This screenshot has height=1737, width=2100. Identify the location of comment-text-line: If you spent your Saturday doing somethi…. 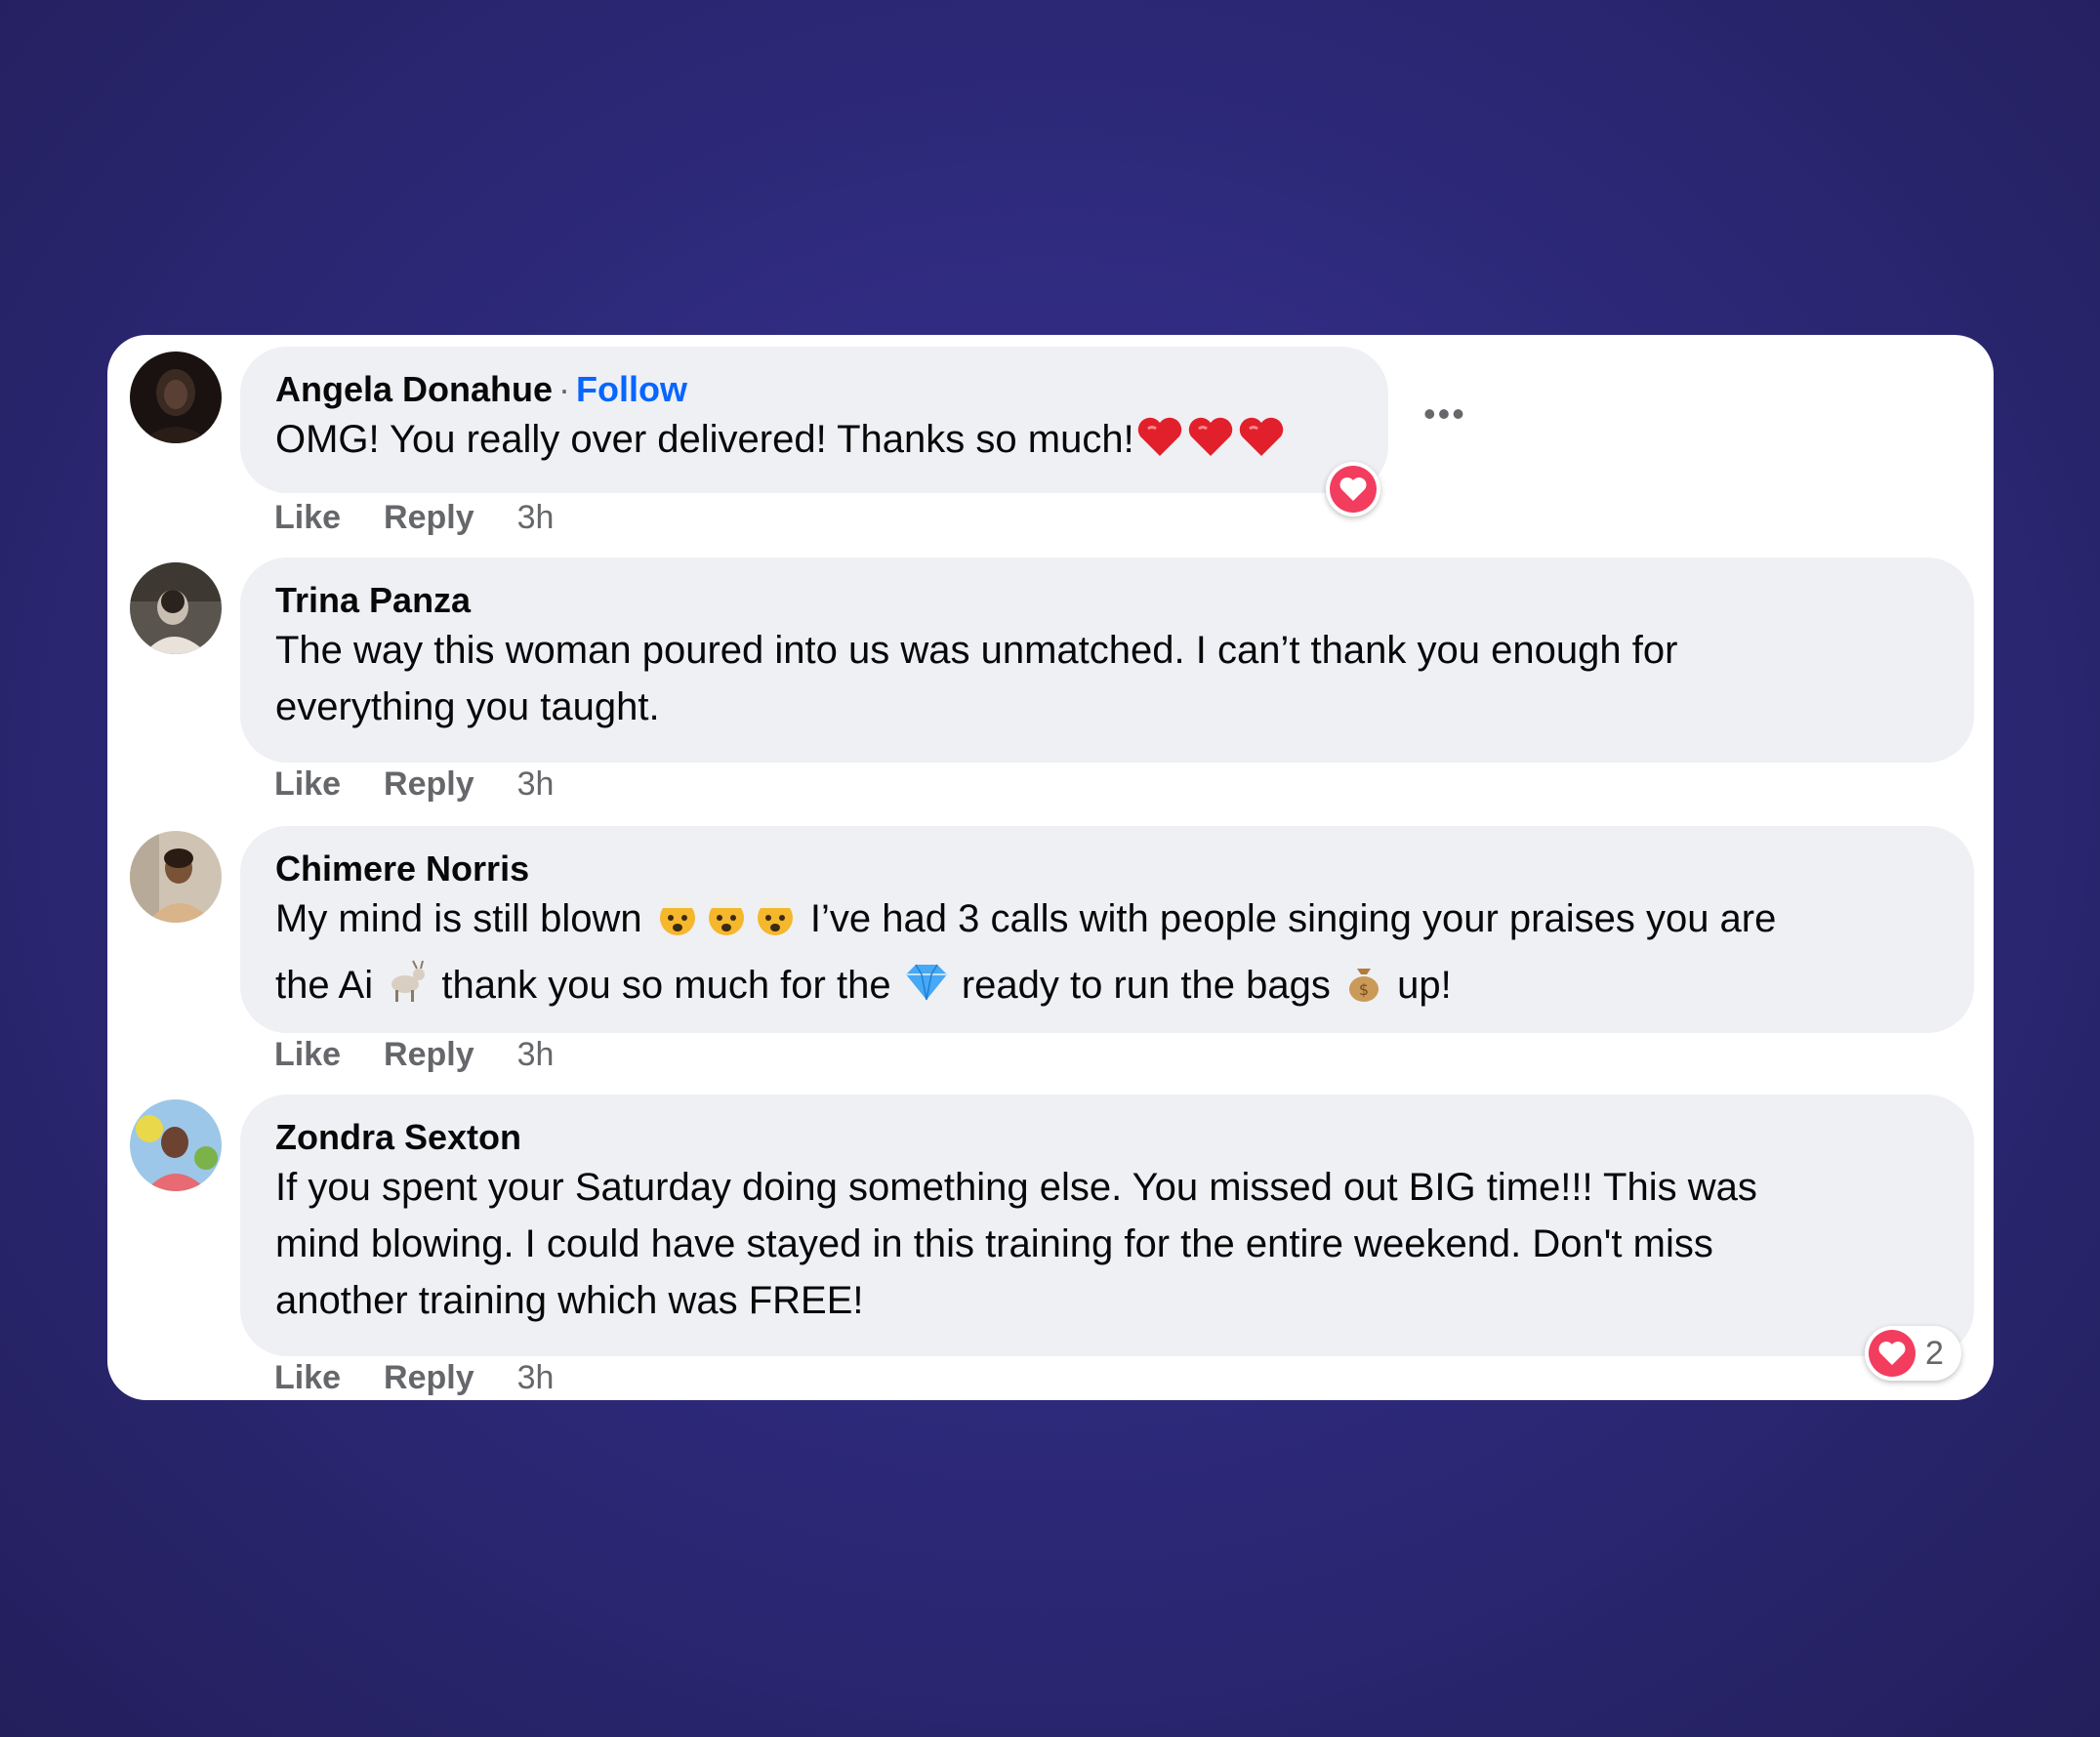
(1016, 1187).